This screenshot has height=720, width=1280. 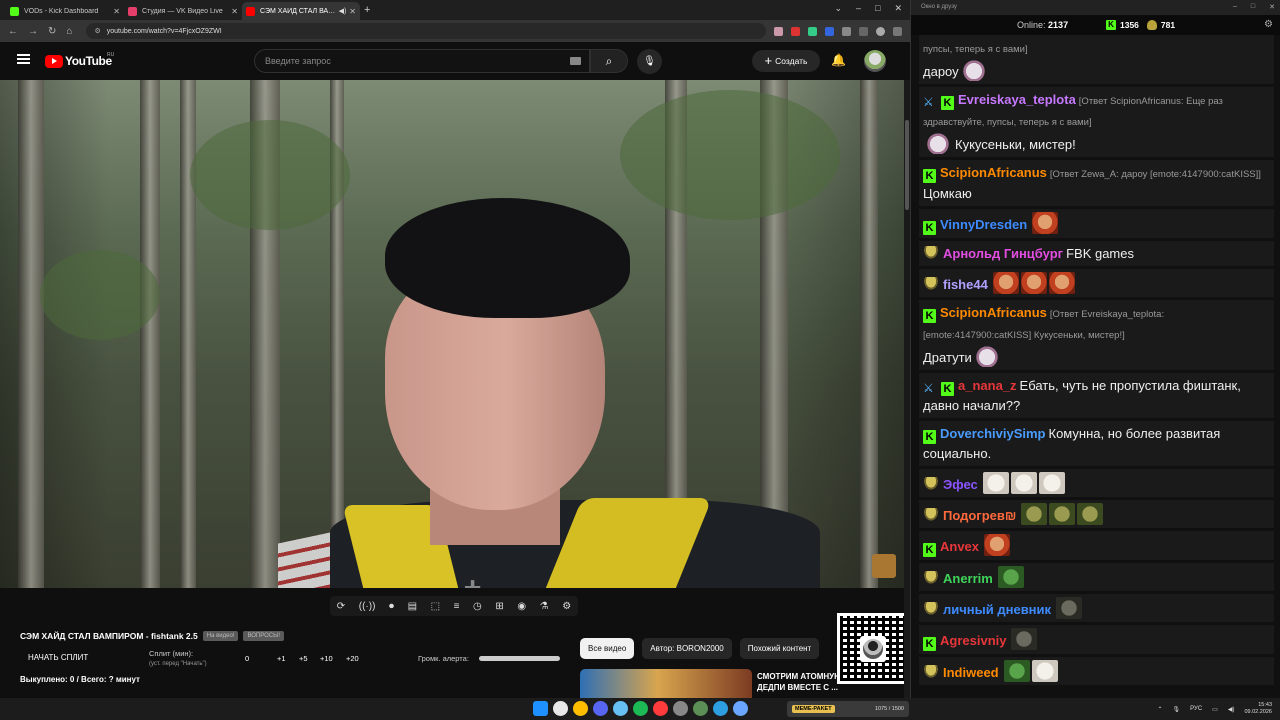 I want to click on site-info-icon: ⚙, so click(x=97, y=31).